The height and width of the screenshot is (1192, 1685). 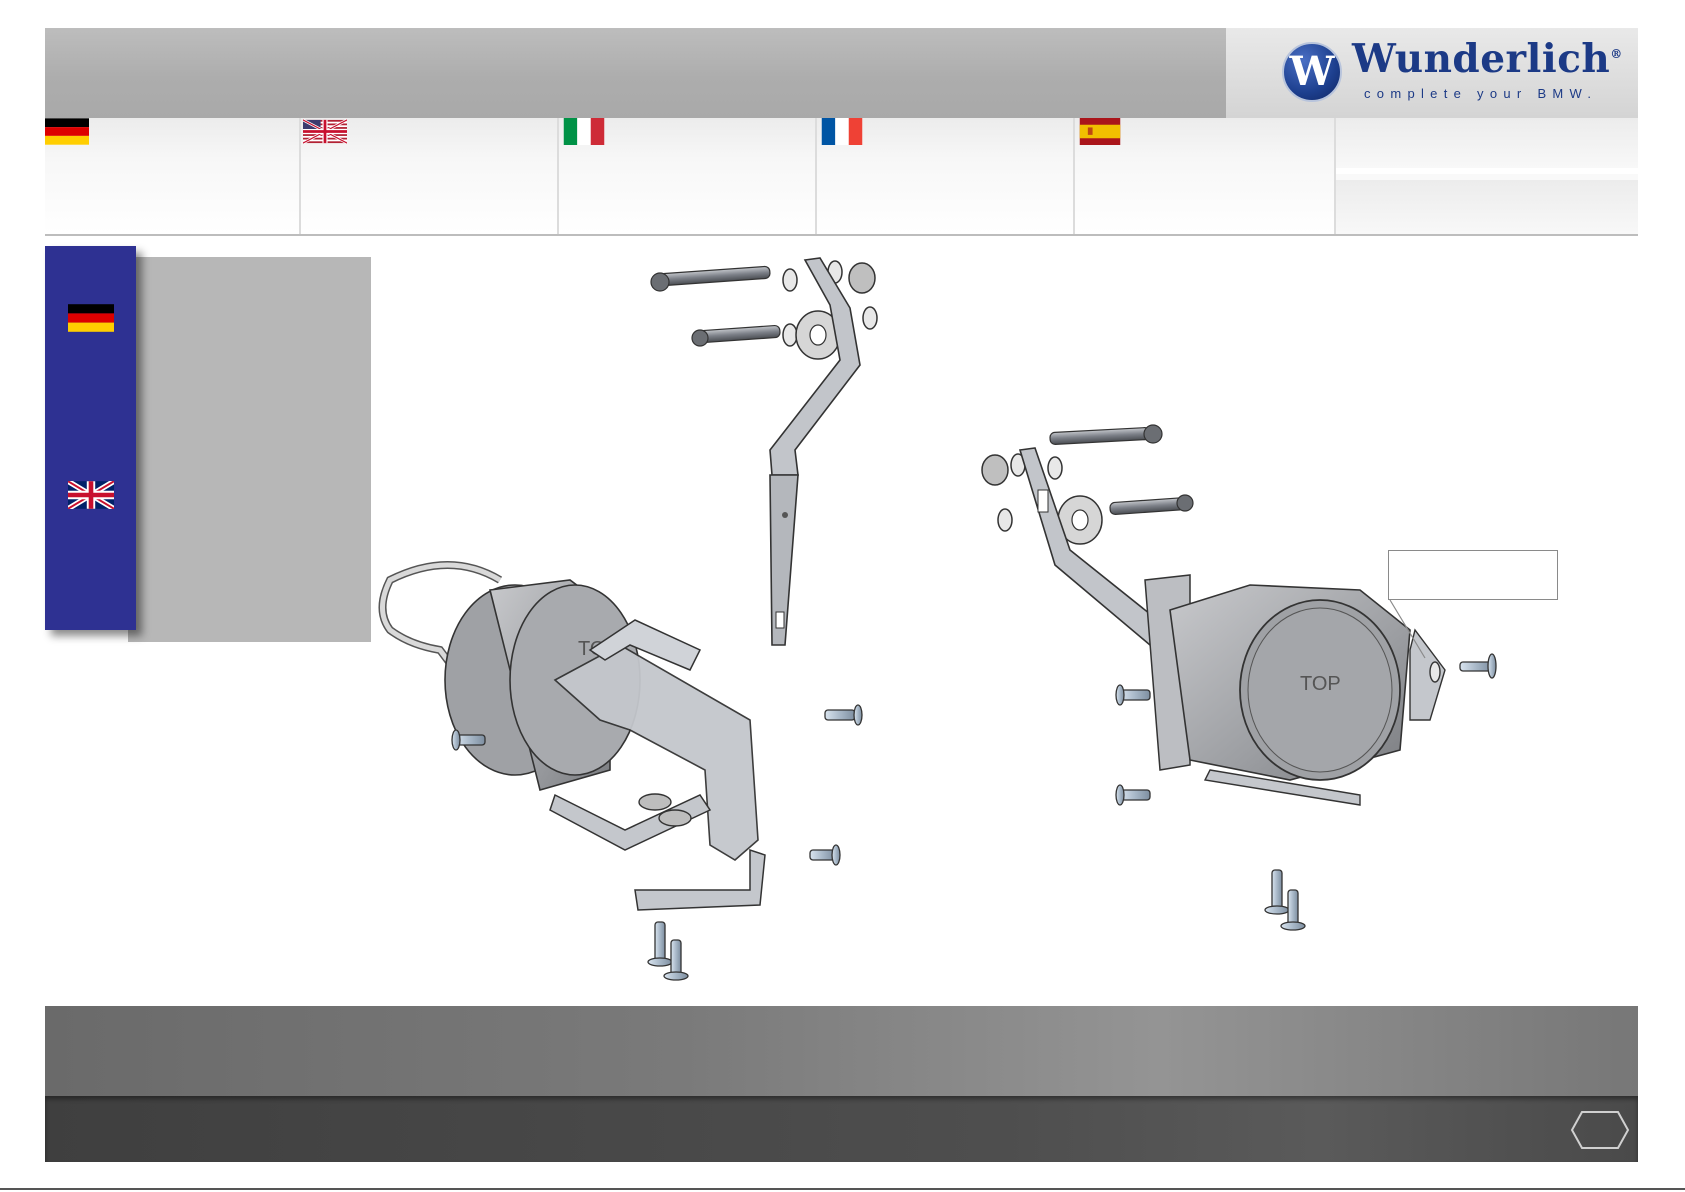 What do you see at coordinates (1239, 677) in the screenshot?
I see `right-lamp-assembly: TOP` at bounding box center [1239, 677].